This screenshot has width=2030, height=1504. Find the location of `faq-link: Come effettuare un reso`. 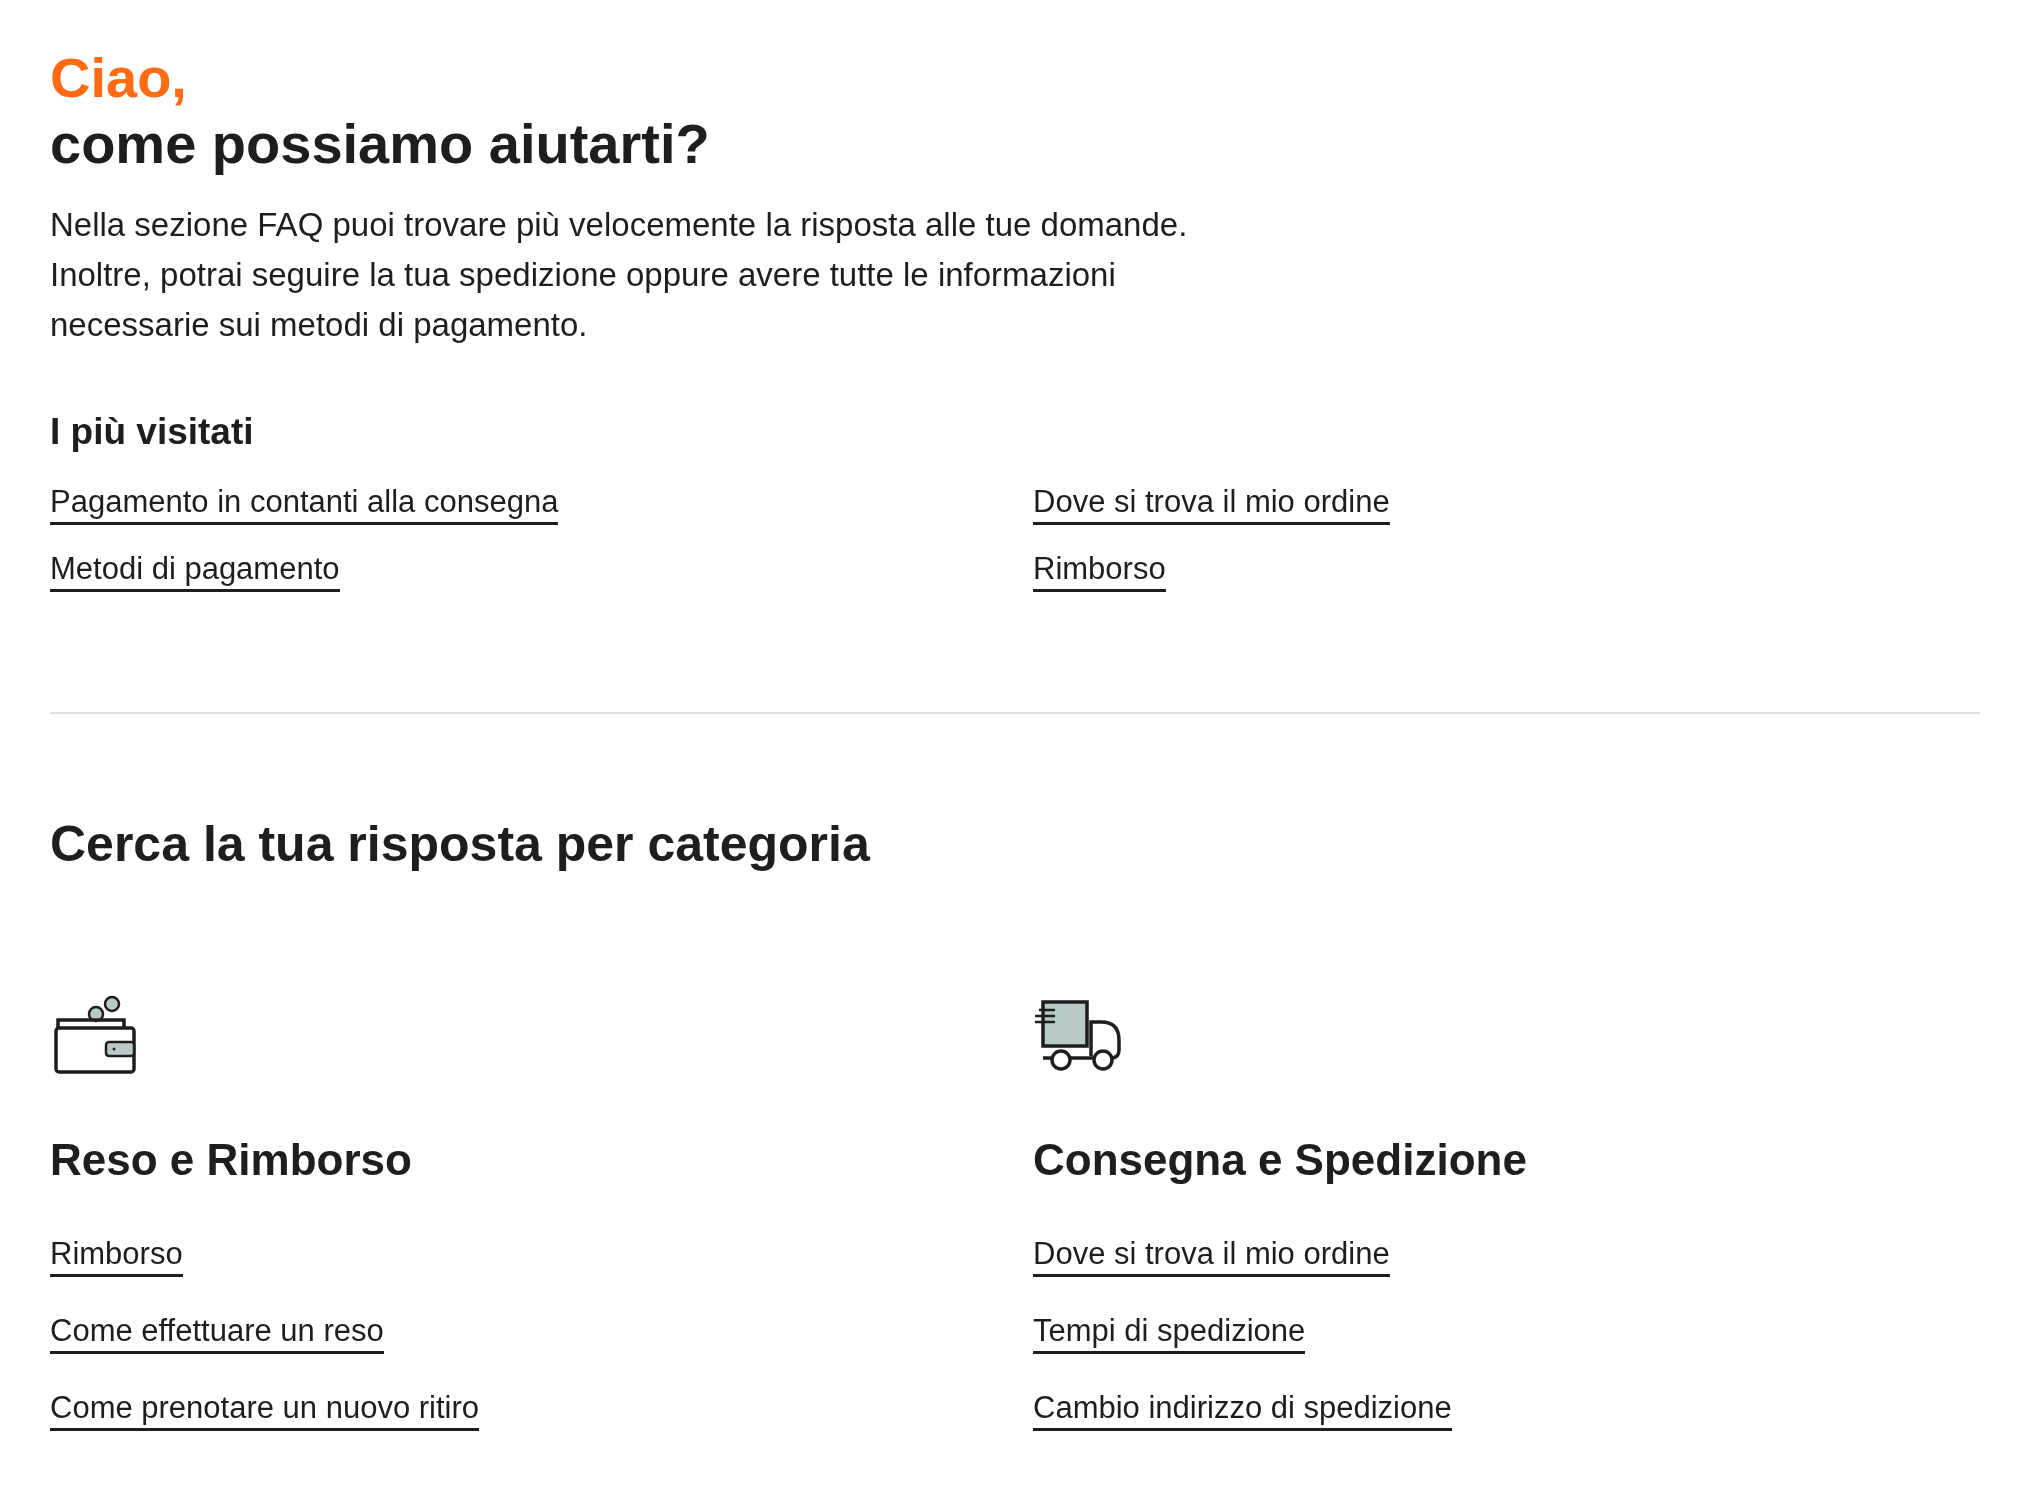

faq-link: Come effettuare un reso is located at coordinates (217, 1332).